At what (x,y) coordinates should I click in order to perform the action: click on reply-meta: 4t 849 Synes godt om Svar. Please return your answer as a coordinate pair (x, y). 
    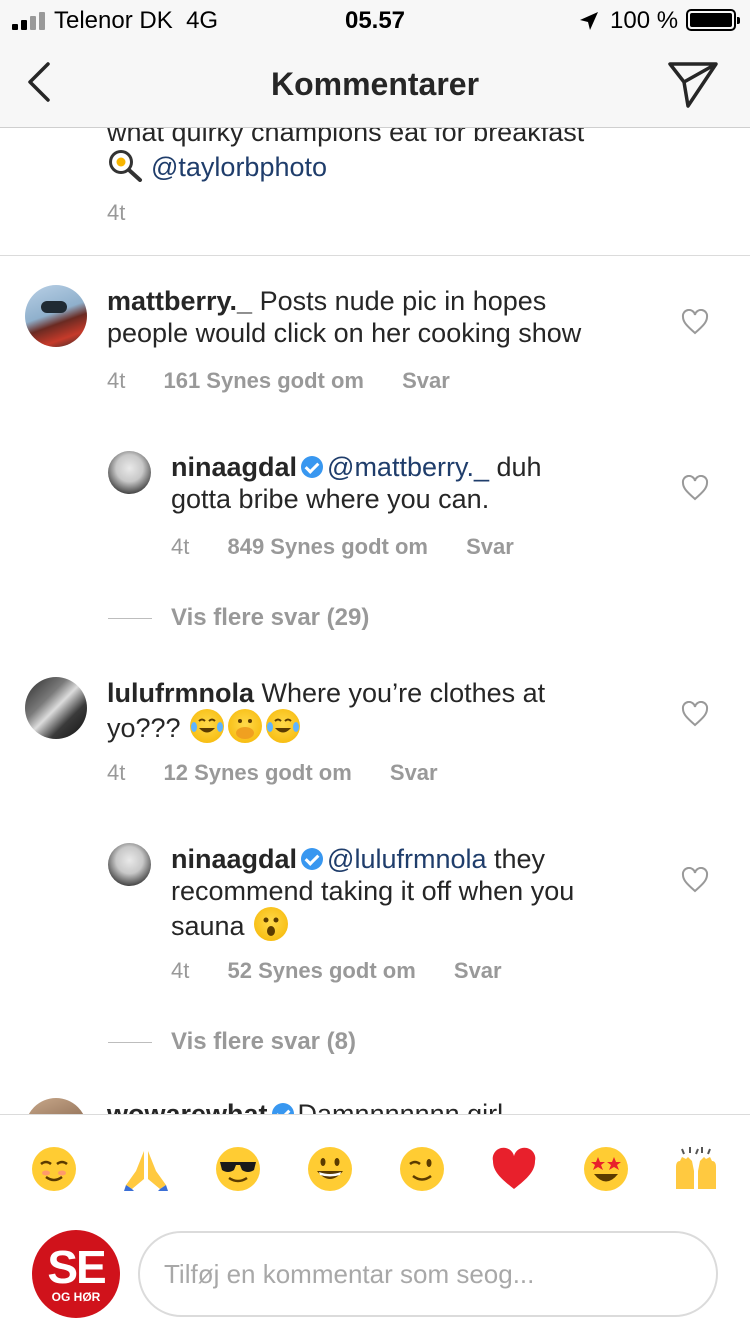
    Looking at the image, I should click on (342, 546).